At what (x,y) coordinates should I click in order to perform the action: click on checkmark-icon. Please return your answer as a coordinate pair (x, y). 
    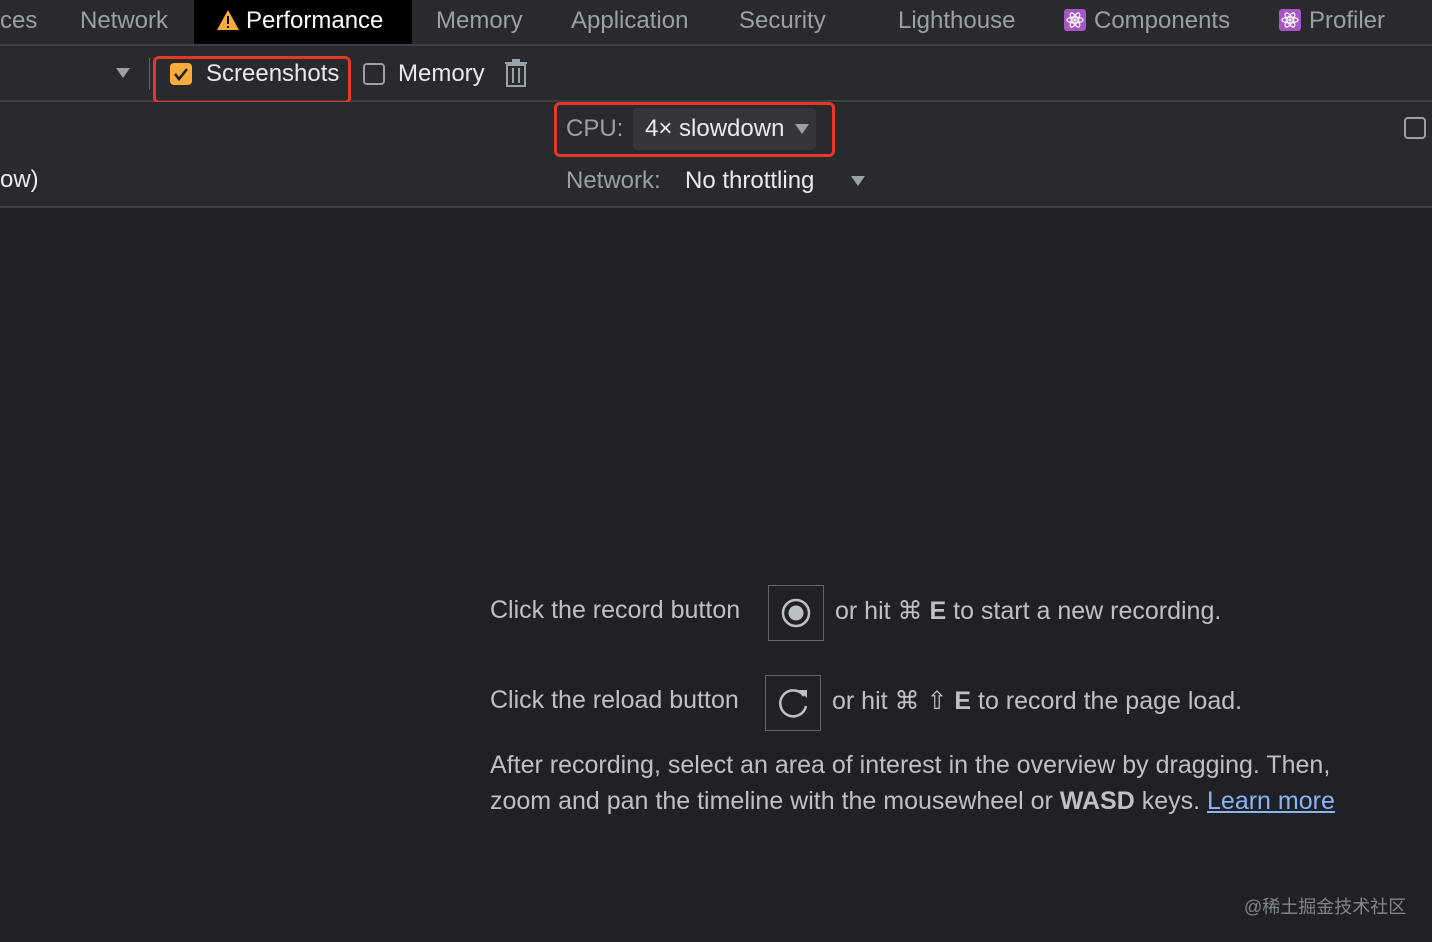
    Looking at the image, I should click on (181, 75).